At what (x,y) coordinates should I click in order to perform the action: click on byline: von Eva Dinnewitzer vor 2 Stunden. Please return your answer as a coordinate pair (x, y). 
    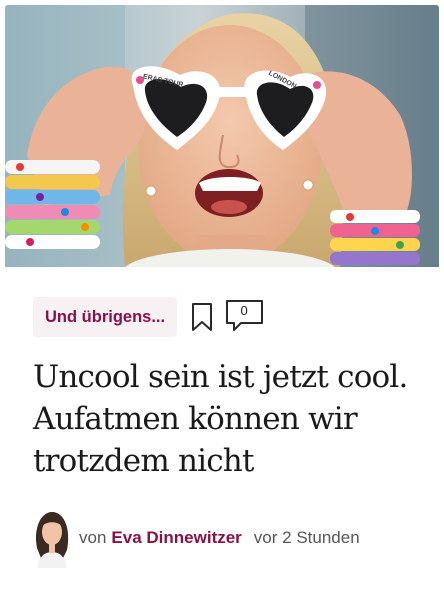
    Looking at the image, I should click on (196, 538).